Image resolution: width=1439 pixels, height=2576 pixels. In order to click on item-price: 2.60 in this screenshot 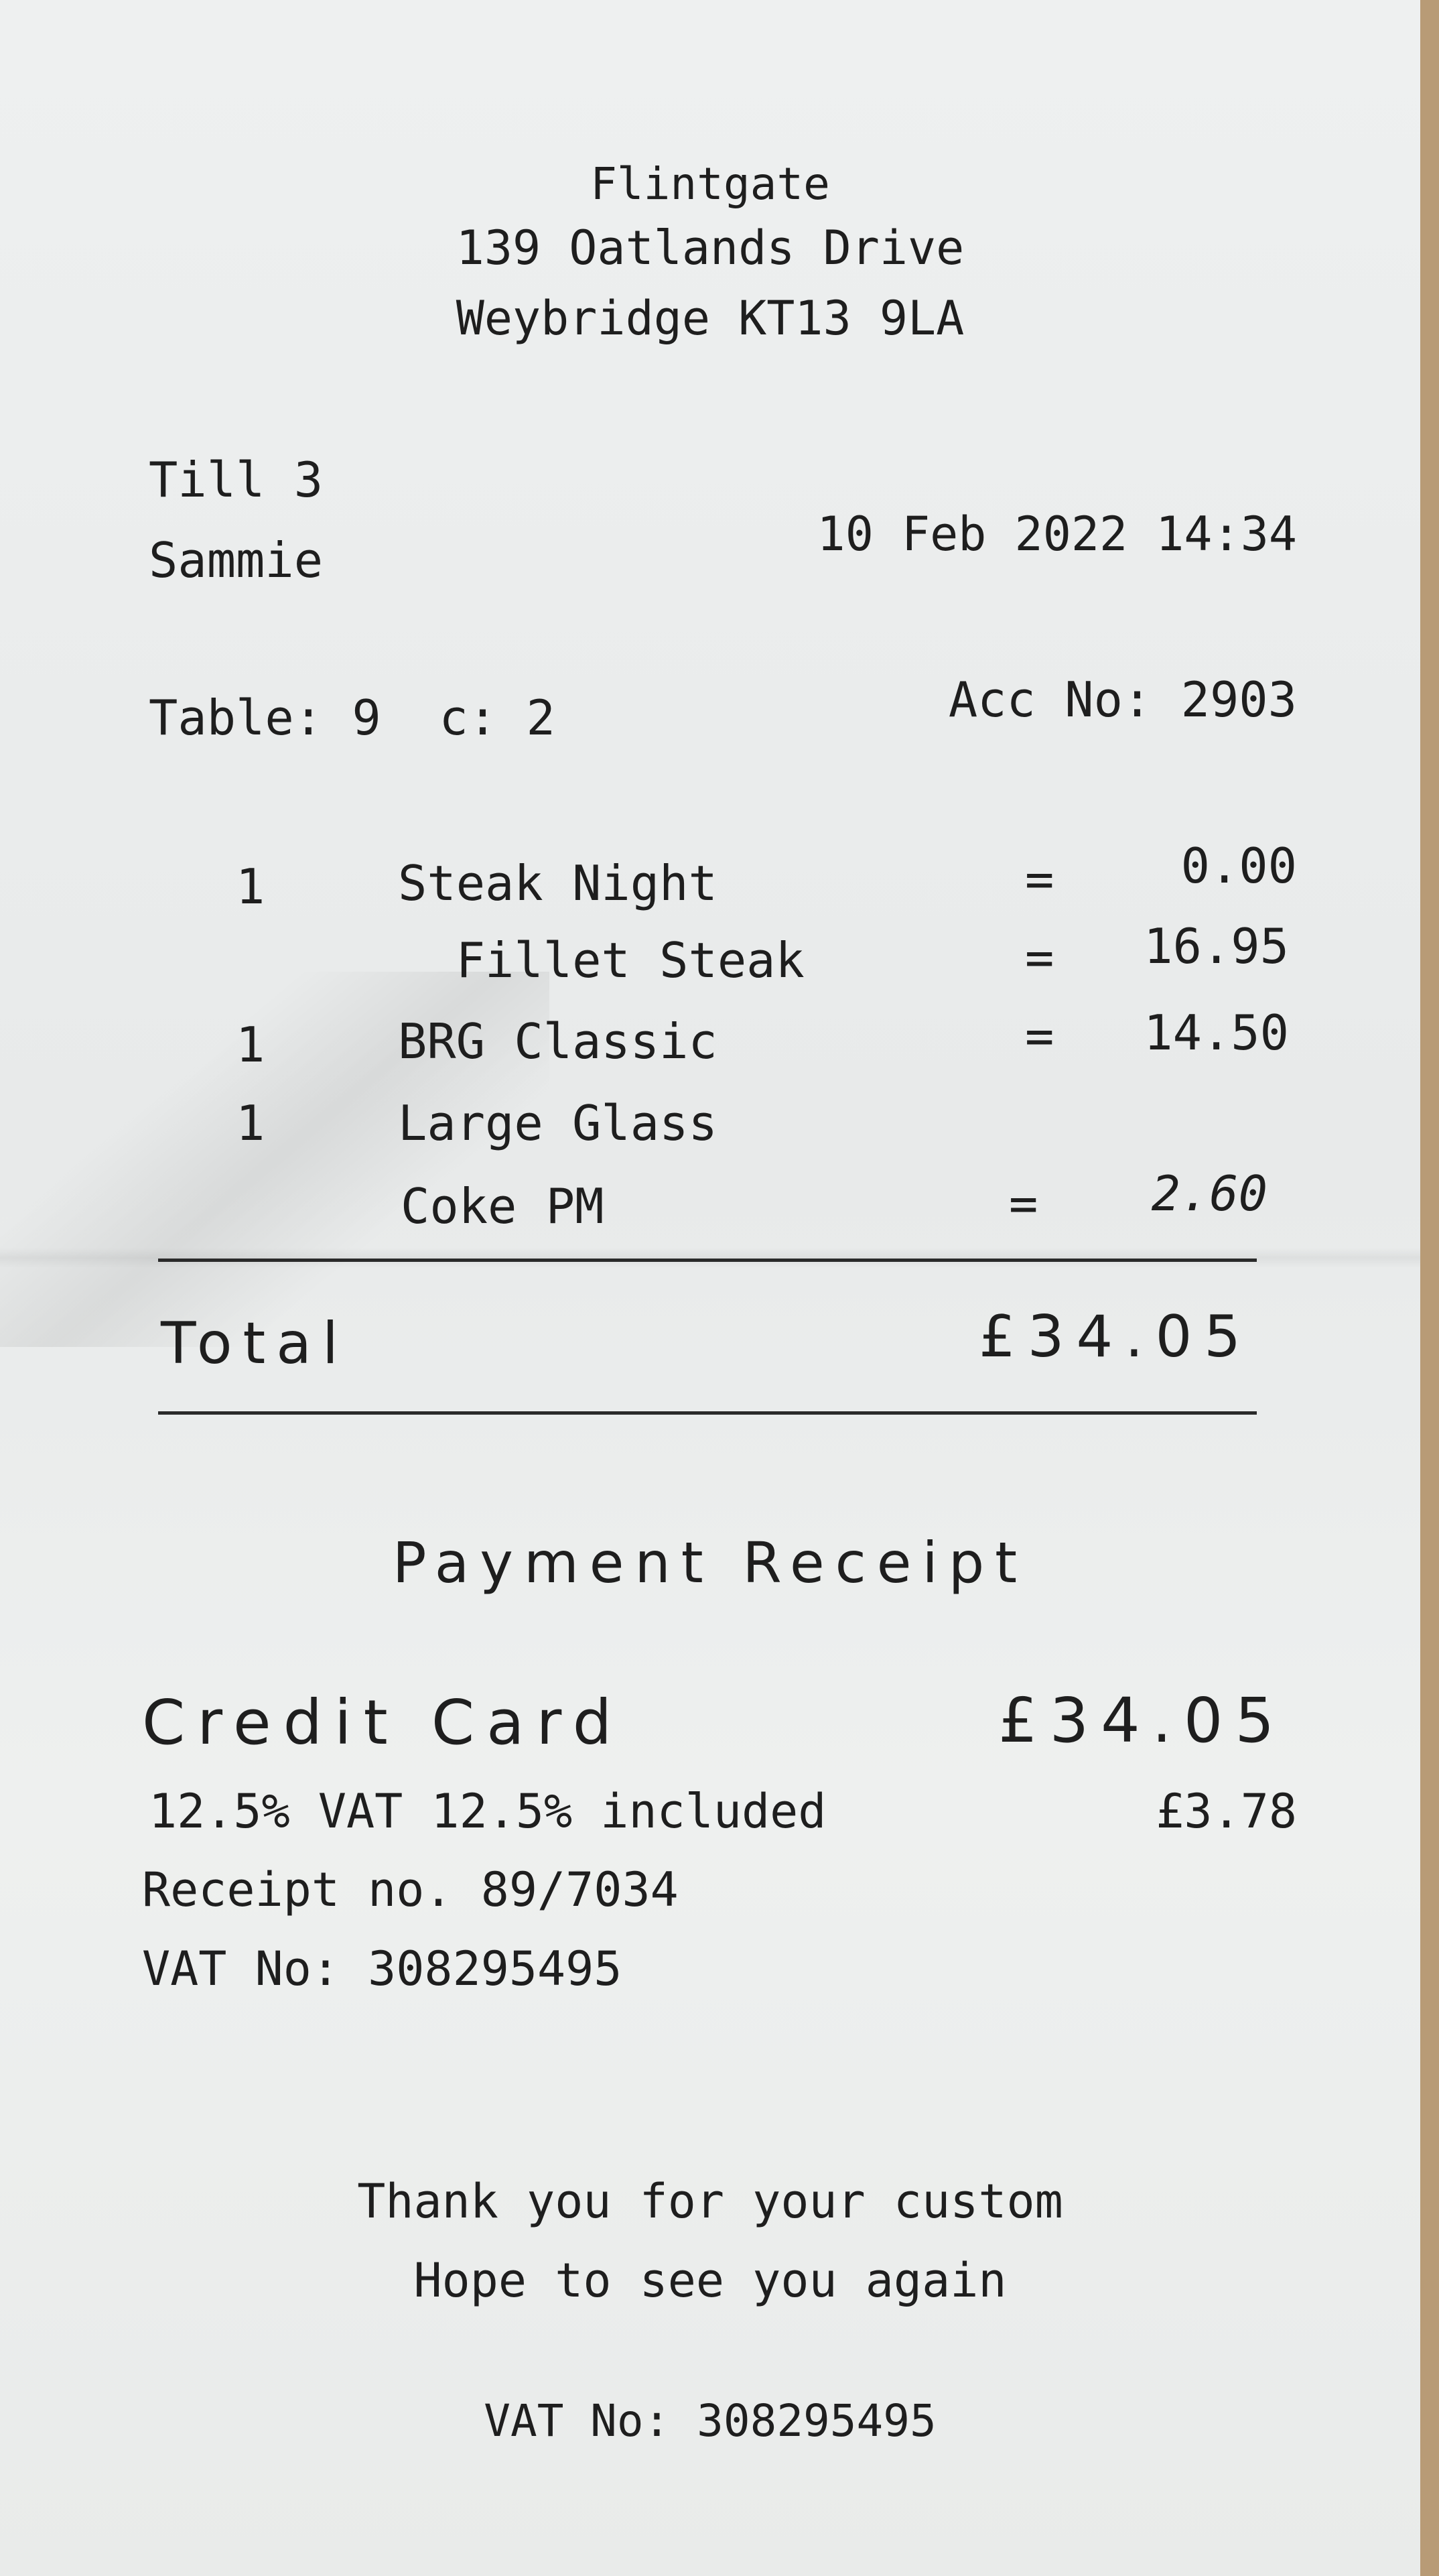, I will do `click(1209, 1193)`.